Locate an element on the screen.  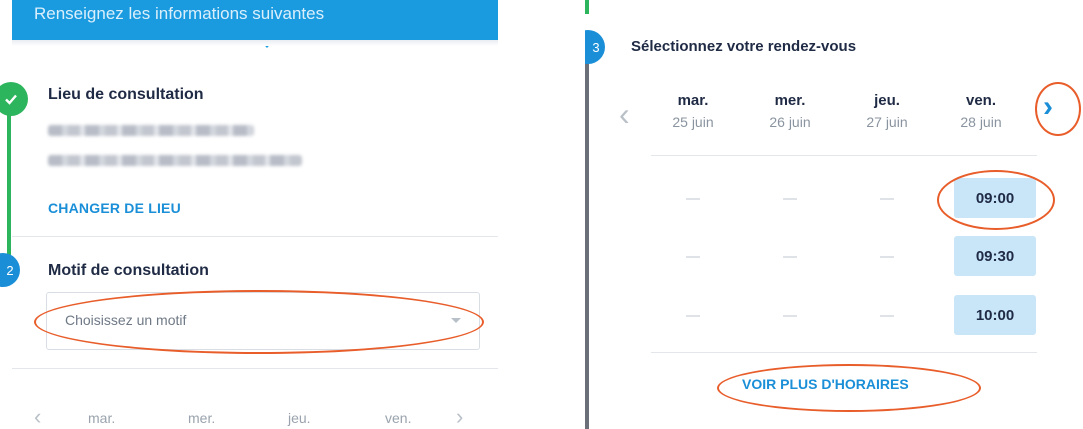
bottom-day-2: mer. is located at coordinates (202, 418).